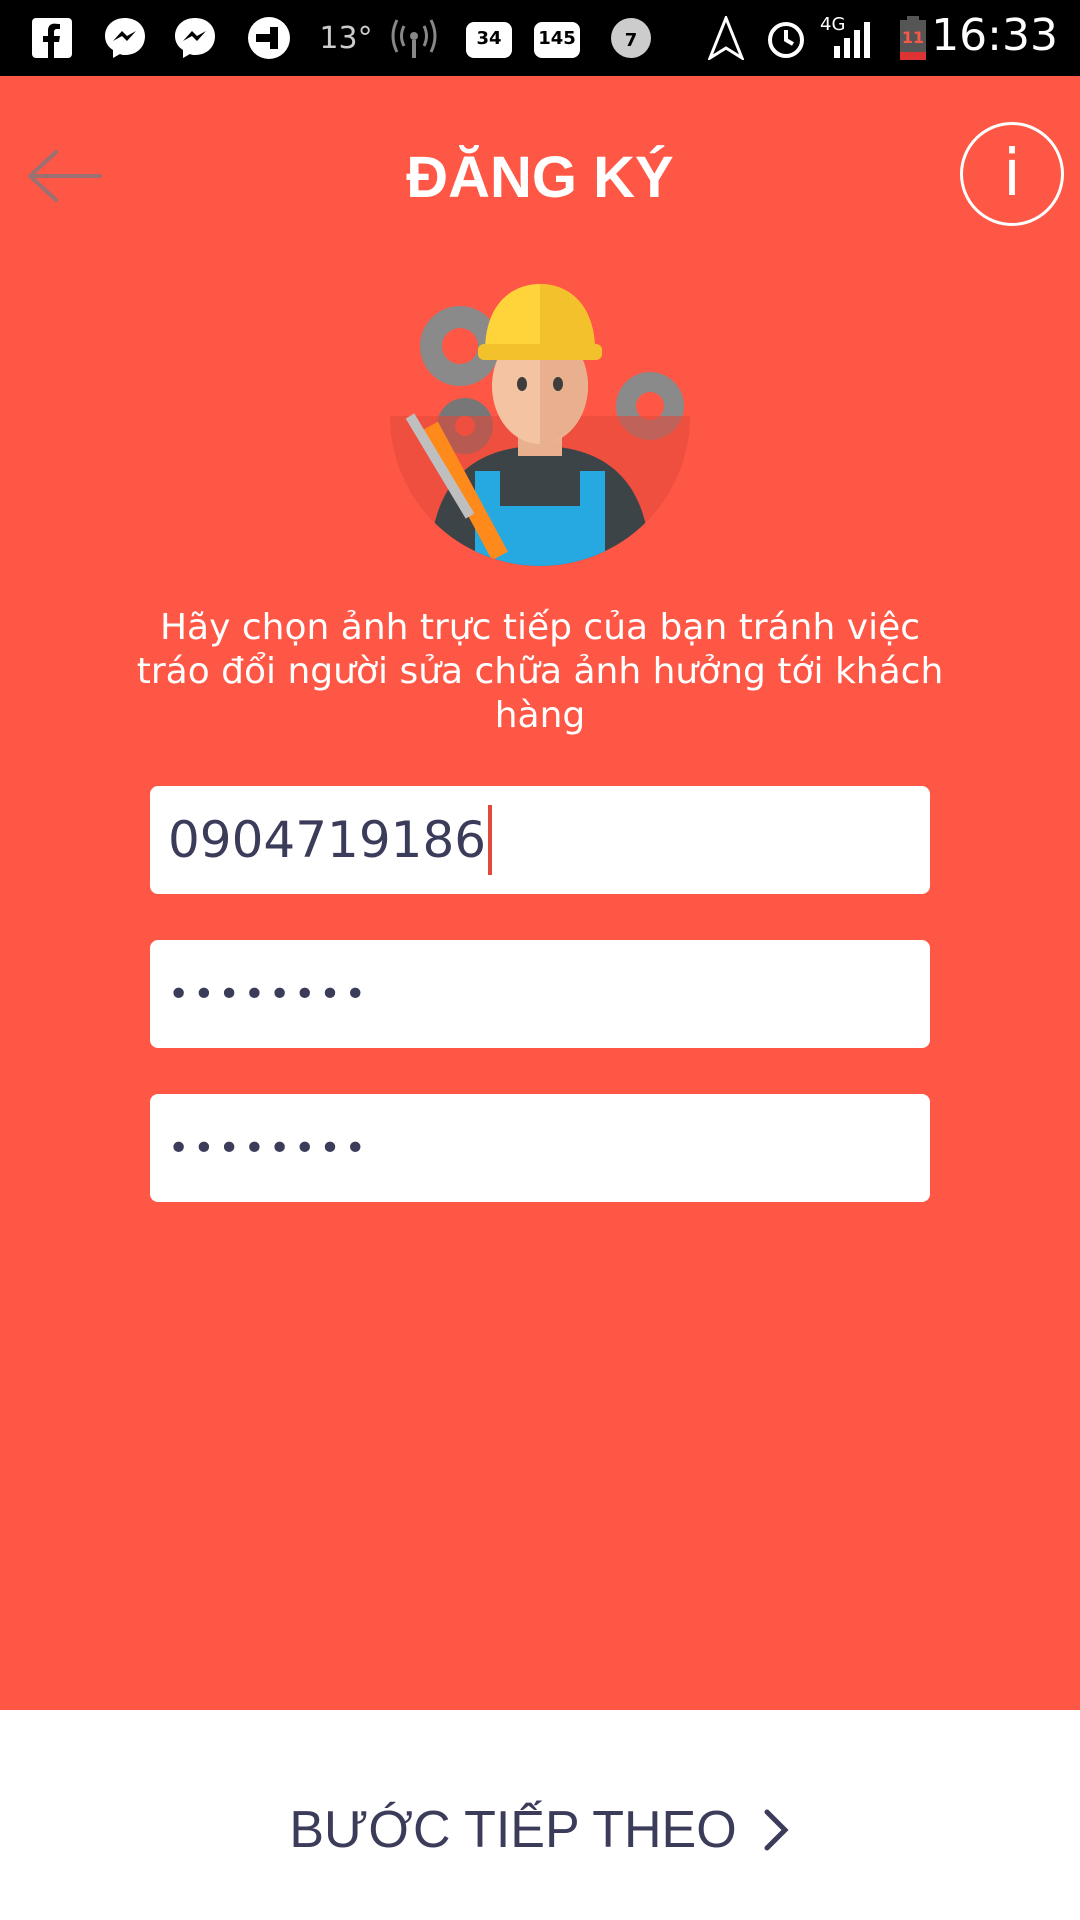 This screenshot has height=1920, width=1080. I want to click on phone-value: 0904719186, so click(327, 840).